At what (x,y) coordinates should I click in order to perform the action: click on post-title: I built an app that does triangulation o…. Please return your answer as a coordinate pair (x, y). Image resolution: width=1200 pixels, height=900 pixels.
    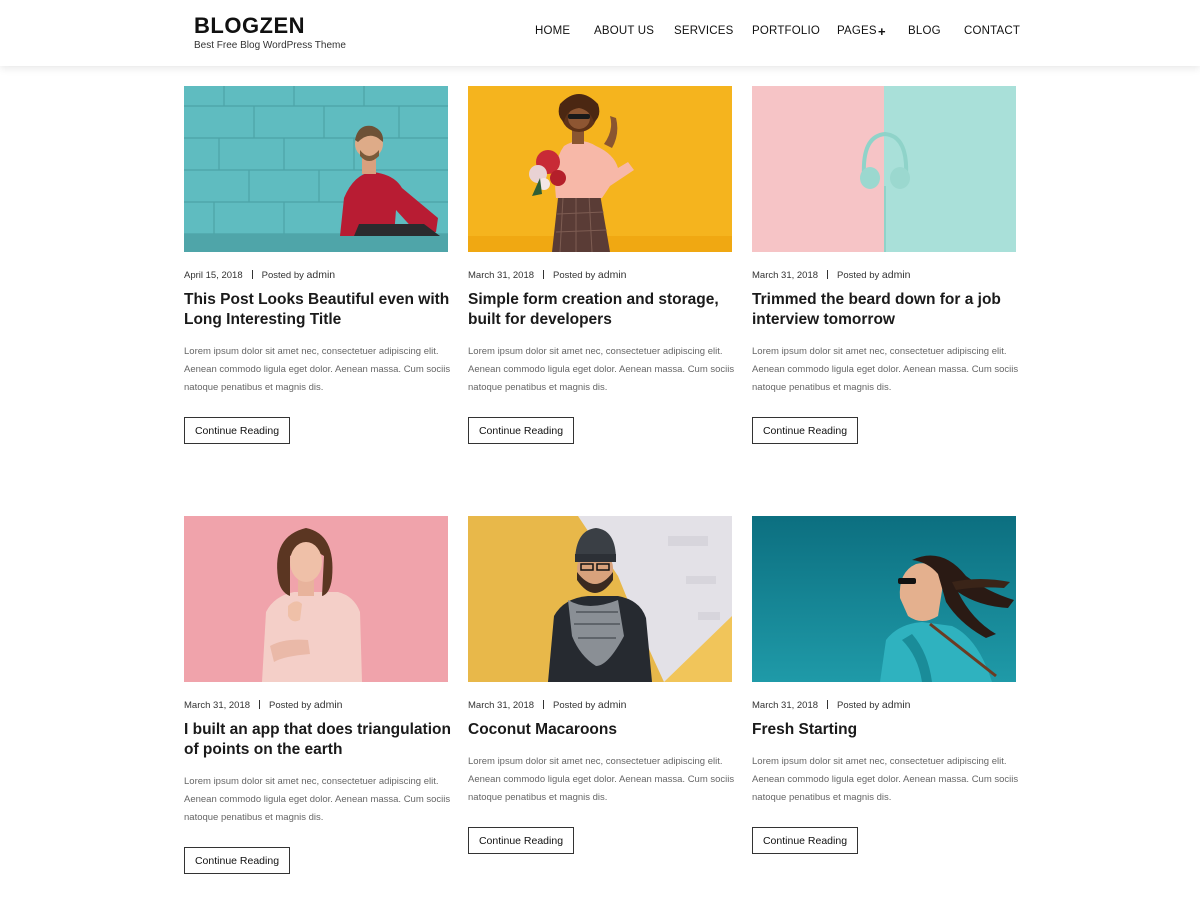
    Looking at the image, I should click on (319, 740).